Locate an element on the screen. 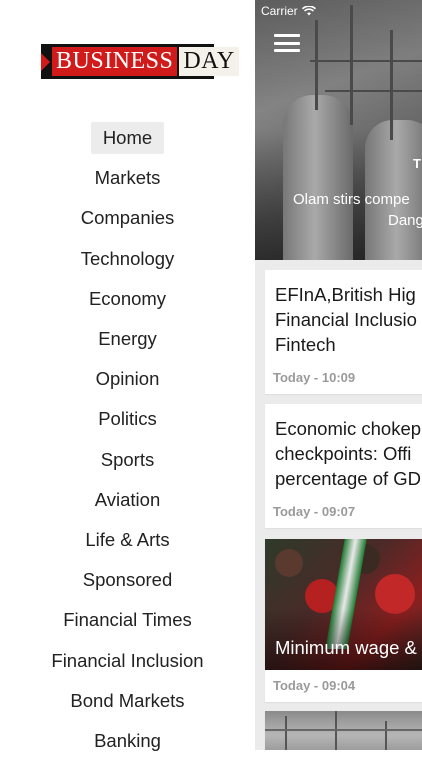  article-title-line: checkpoints: Offi is located at coordinates (343, 453).